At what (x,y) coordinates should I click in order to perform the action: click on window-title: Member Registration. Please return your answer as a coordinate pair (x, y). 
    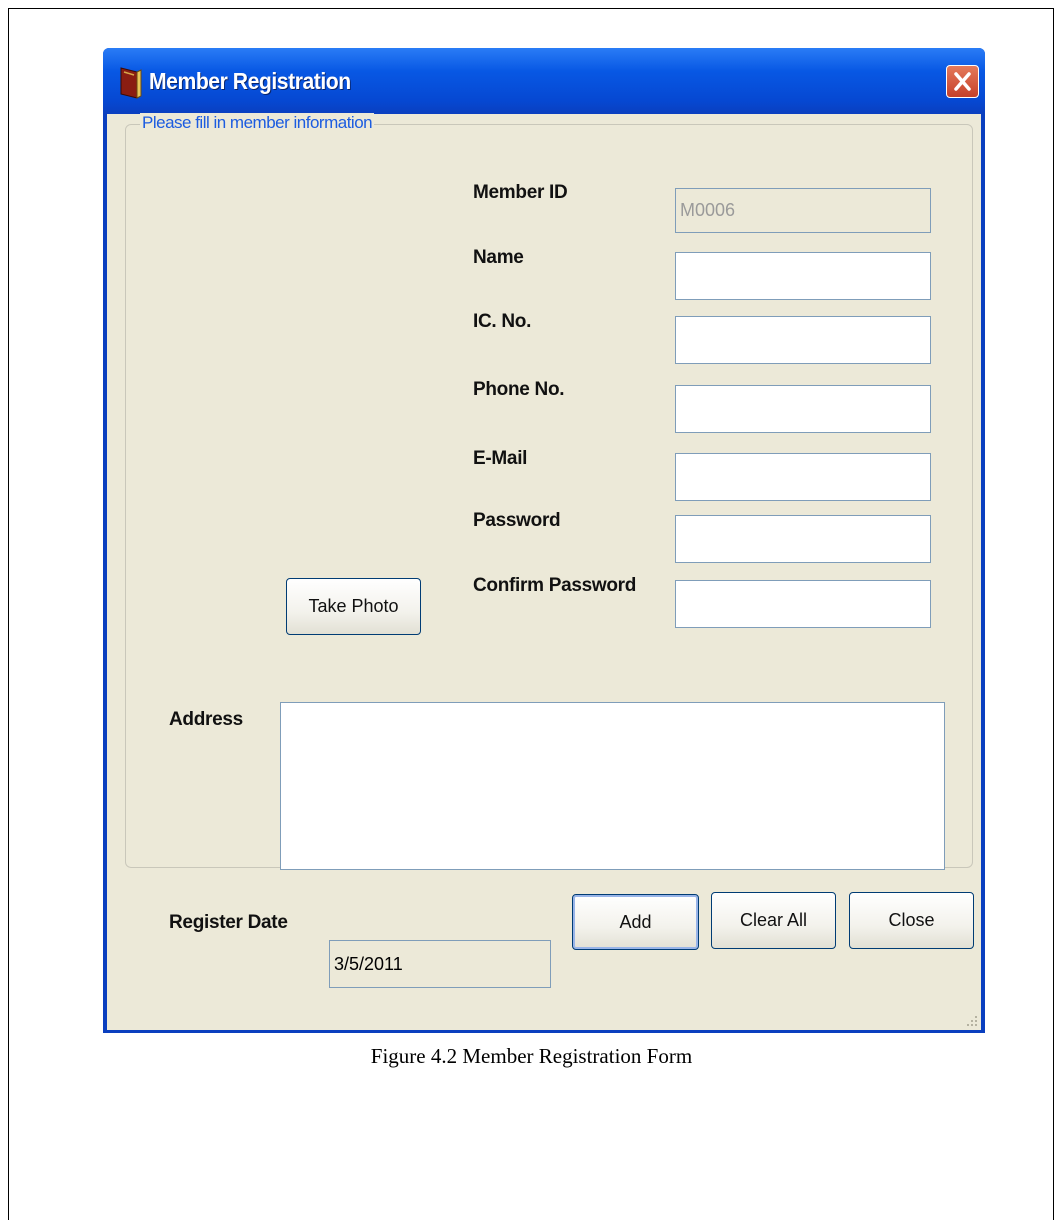
    Looking at the image, I should click on (250, 81).